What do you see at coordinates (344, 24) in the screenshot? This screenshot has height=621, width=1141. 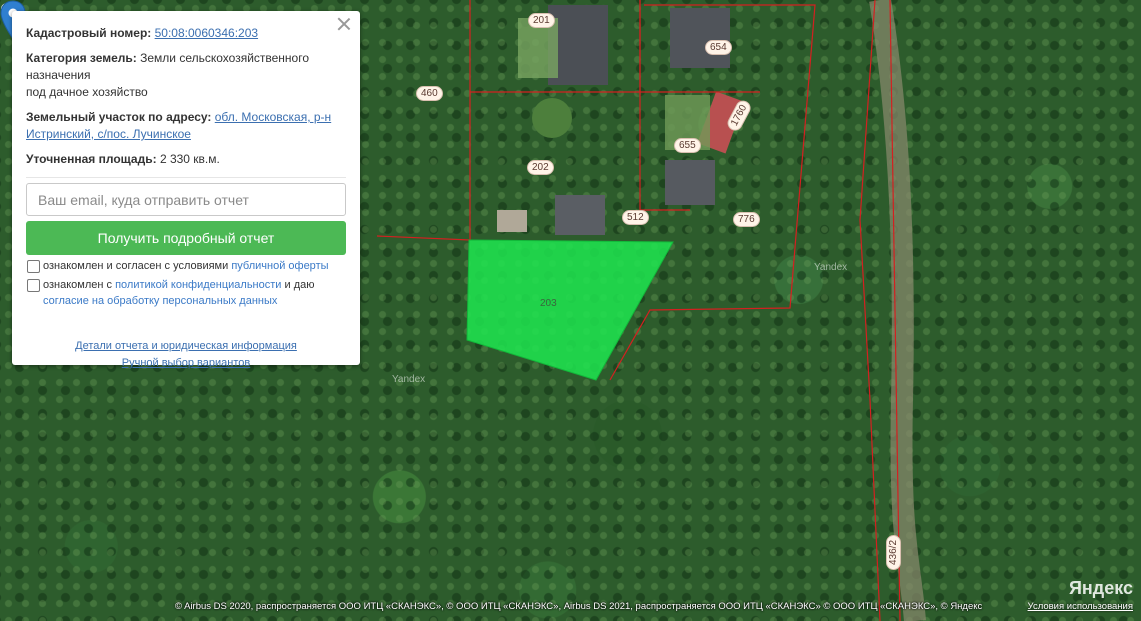 I see `close-icon` at bounding box center [344, 24].